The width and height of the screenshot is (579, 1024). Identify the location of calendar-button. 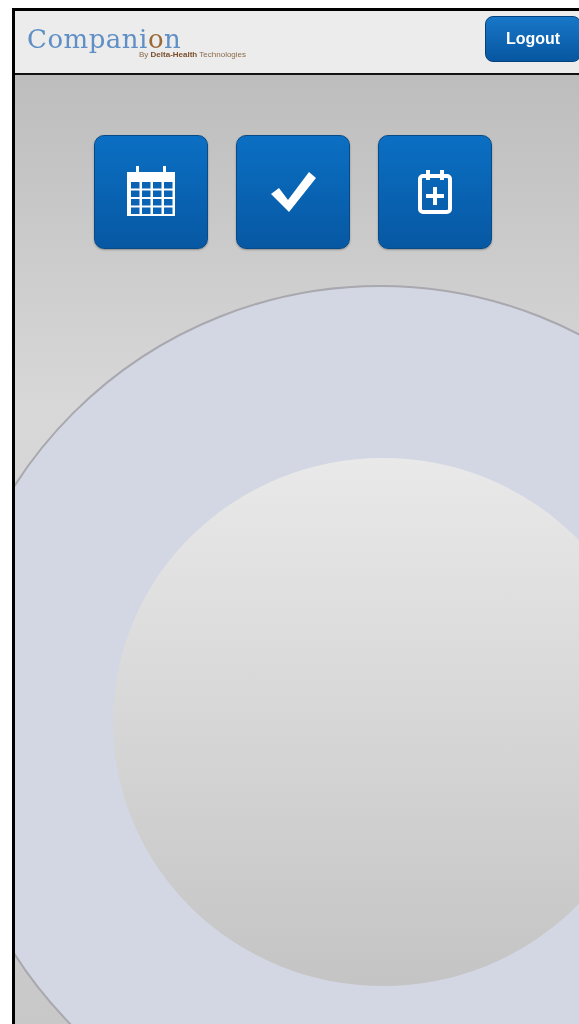
(151, 192).